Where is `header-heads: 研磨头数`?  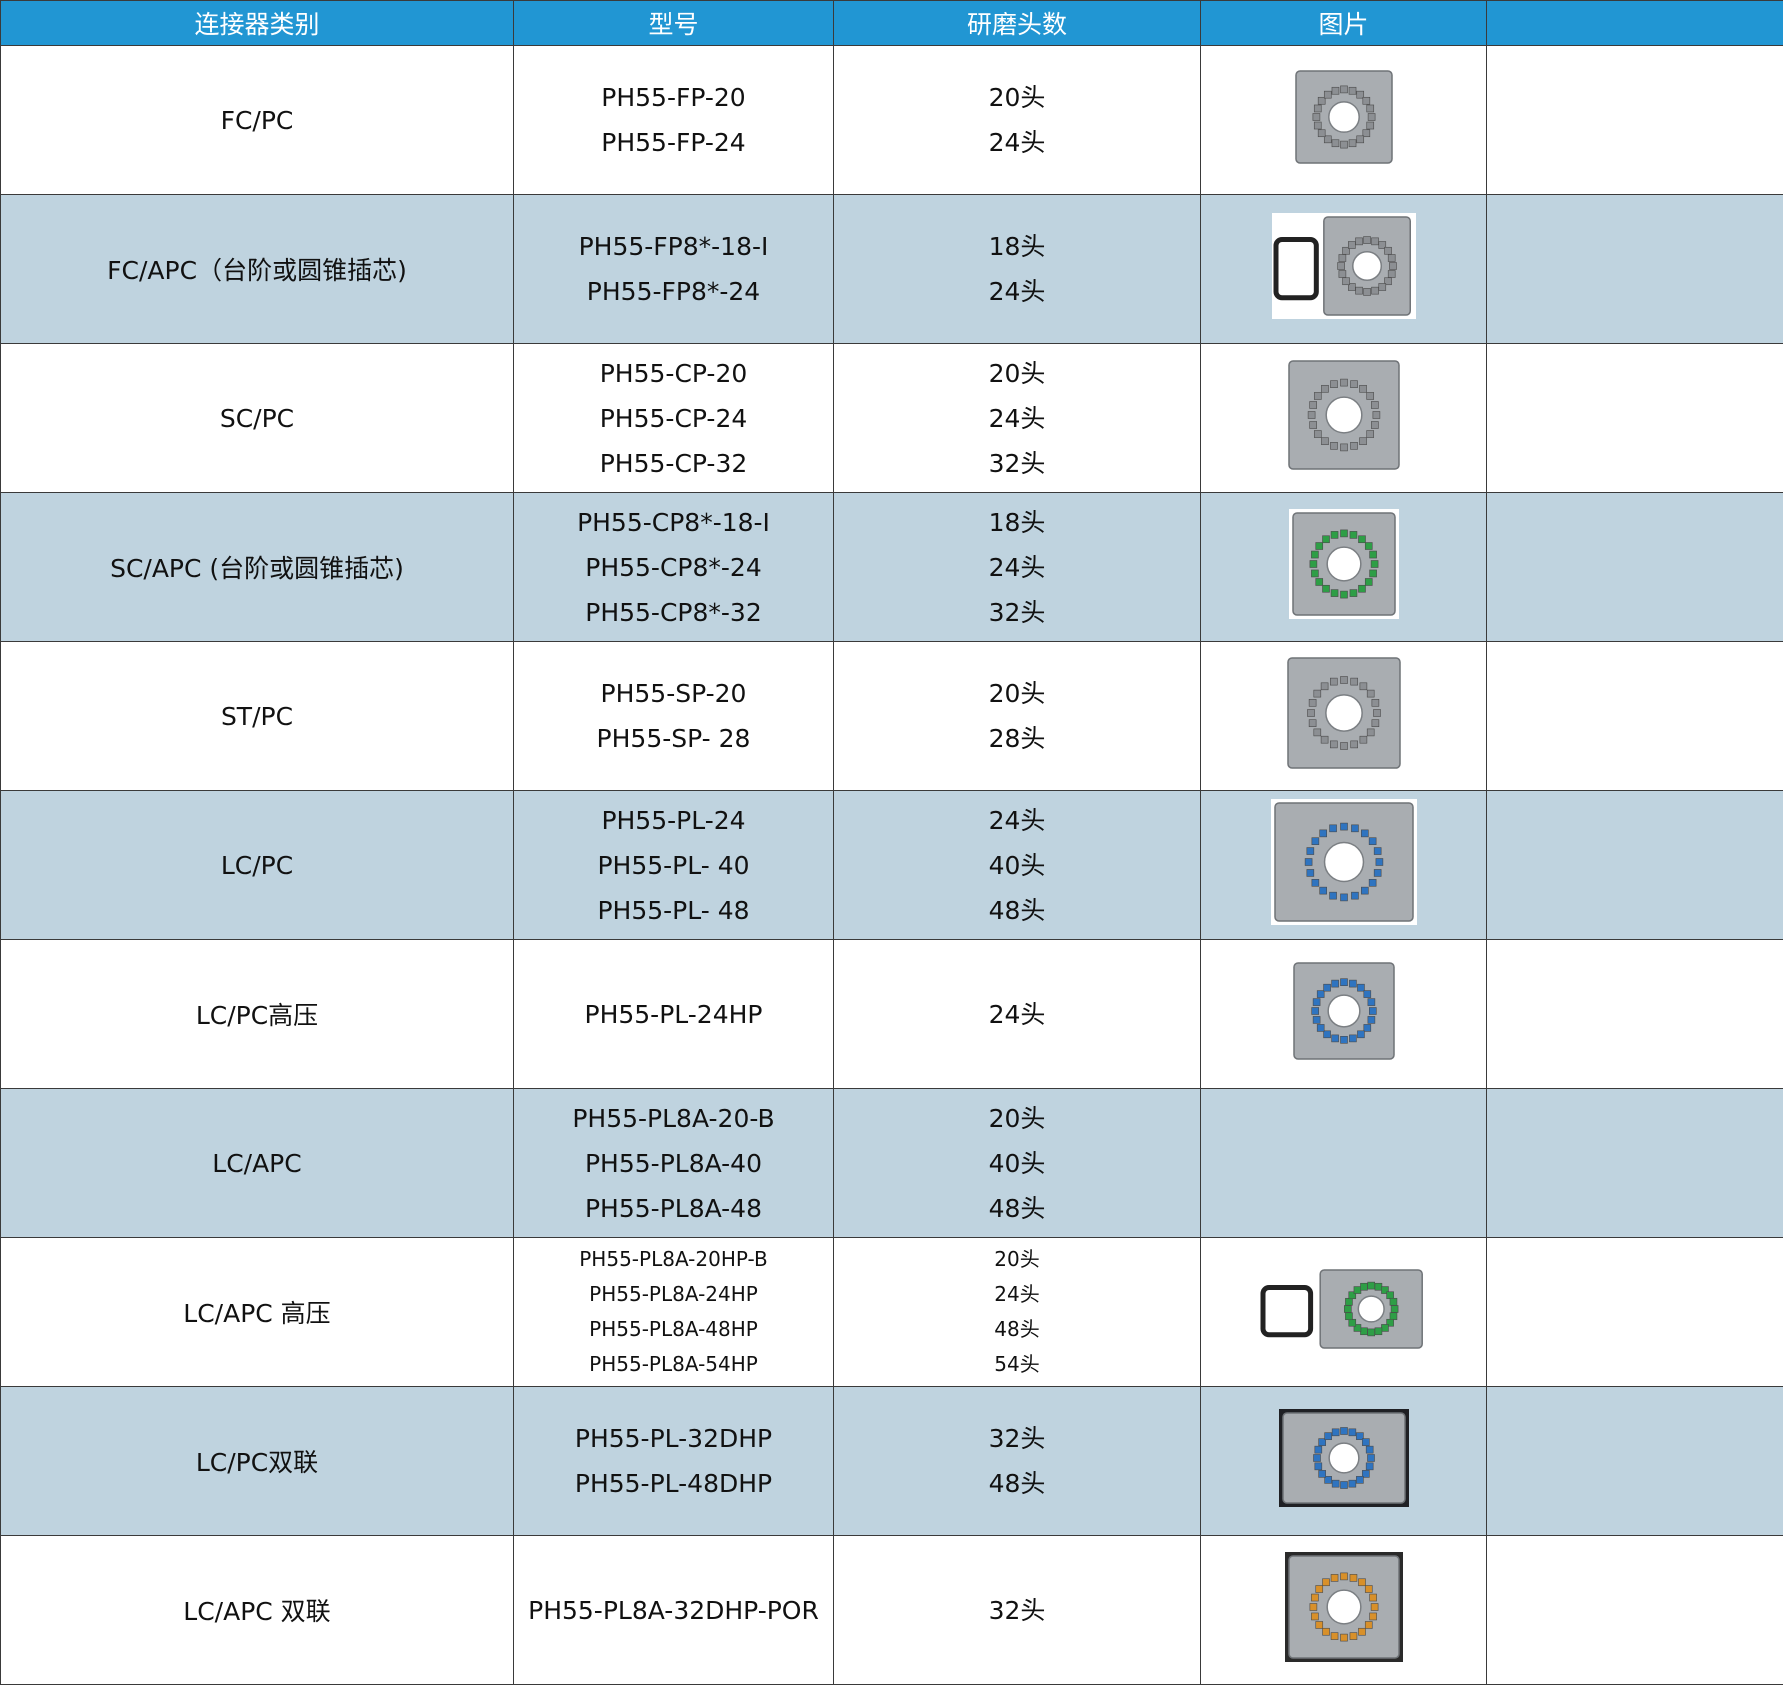 header-heads: 研磨头数 is located at coordinates (1017, 23).